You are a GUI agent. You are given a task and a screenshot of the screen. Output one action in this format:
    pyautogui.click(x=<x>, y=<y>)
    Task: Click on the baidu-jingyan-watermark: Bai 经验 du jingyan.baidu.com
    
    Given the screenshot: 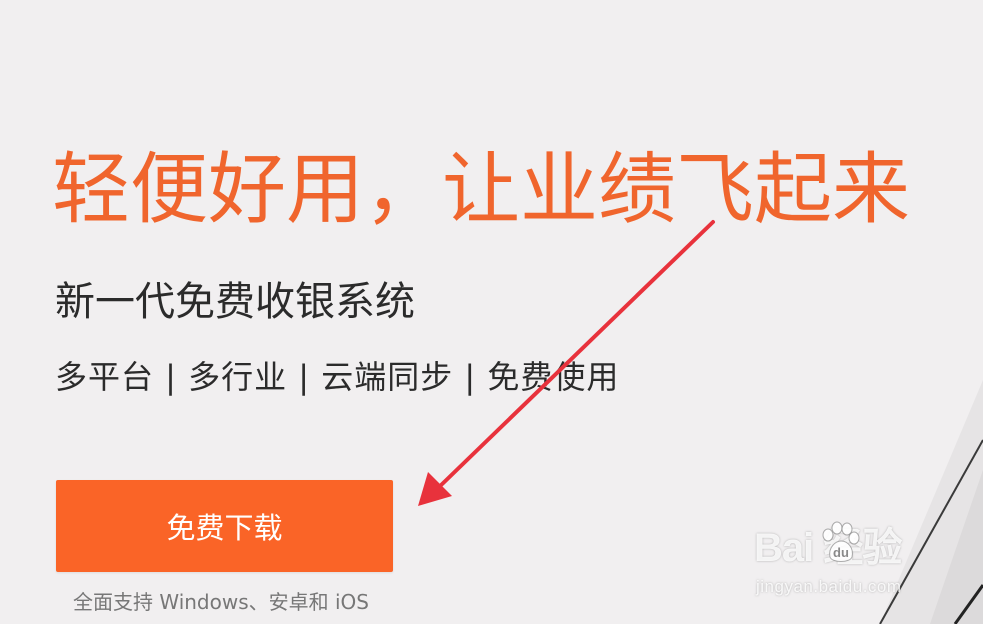 What is the action you would take?
    pyautogui.click(x=845, y=560)
    